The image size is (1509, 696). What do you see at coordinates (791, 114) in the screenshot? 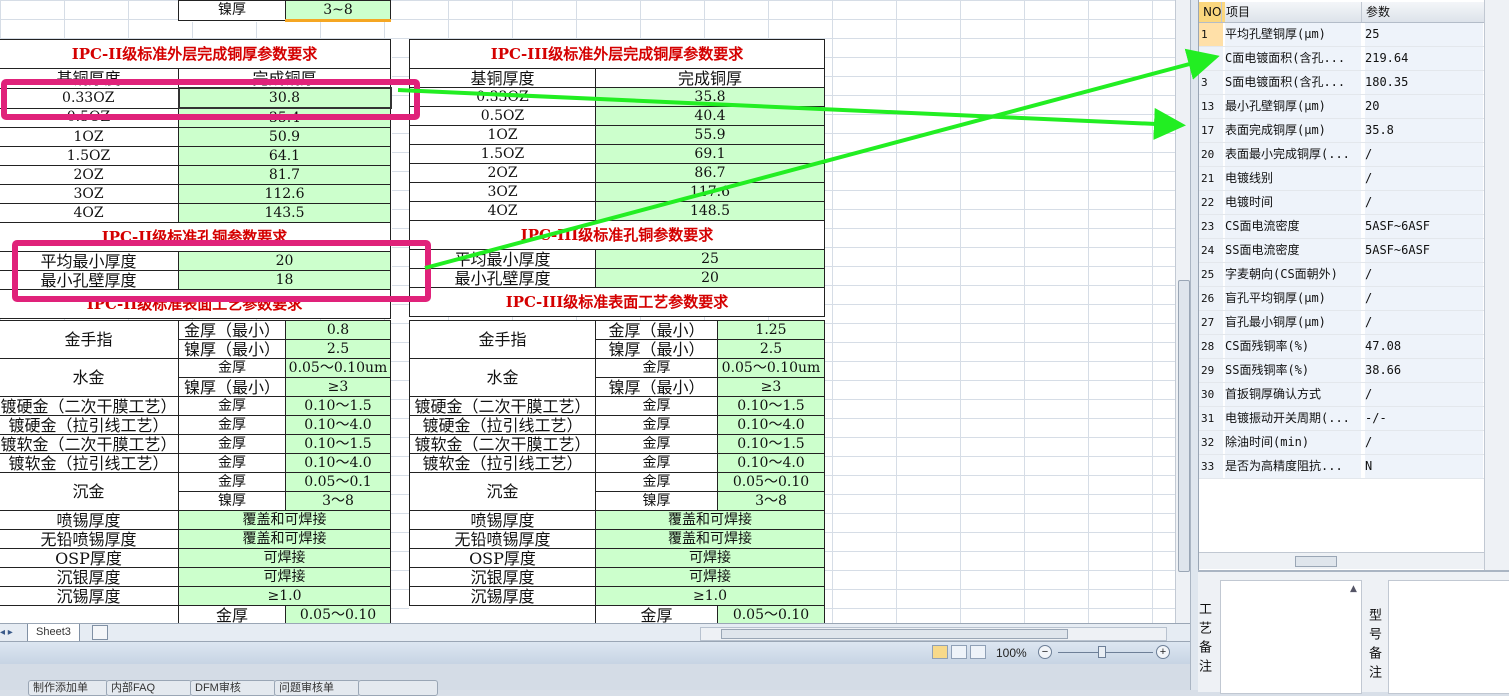
I see `arrow-to-surface-copper` at bounding box center [791, 114].